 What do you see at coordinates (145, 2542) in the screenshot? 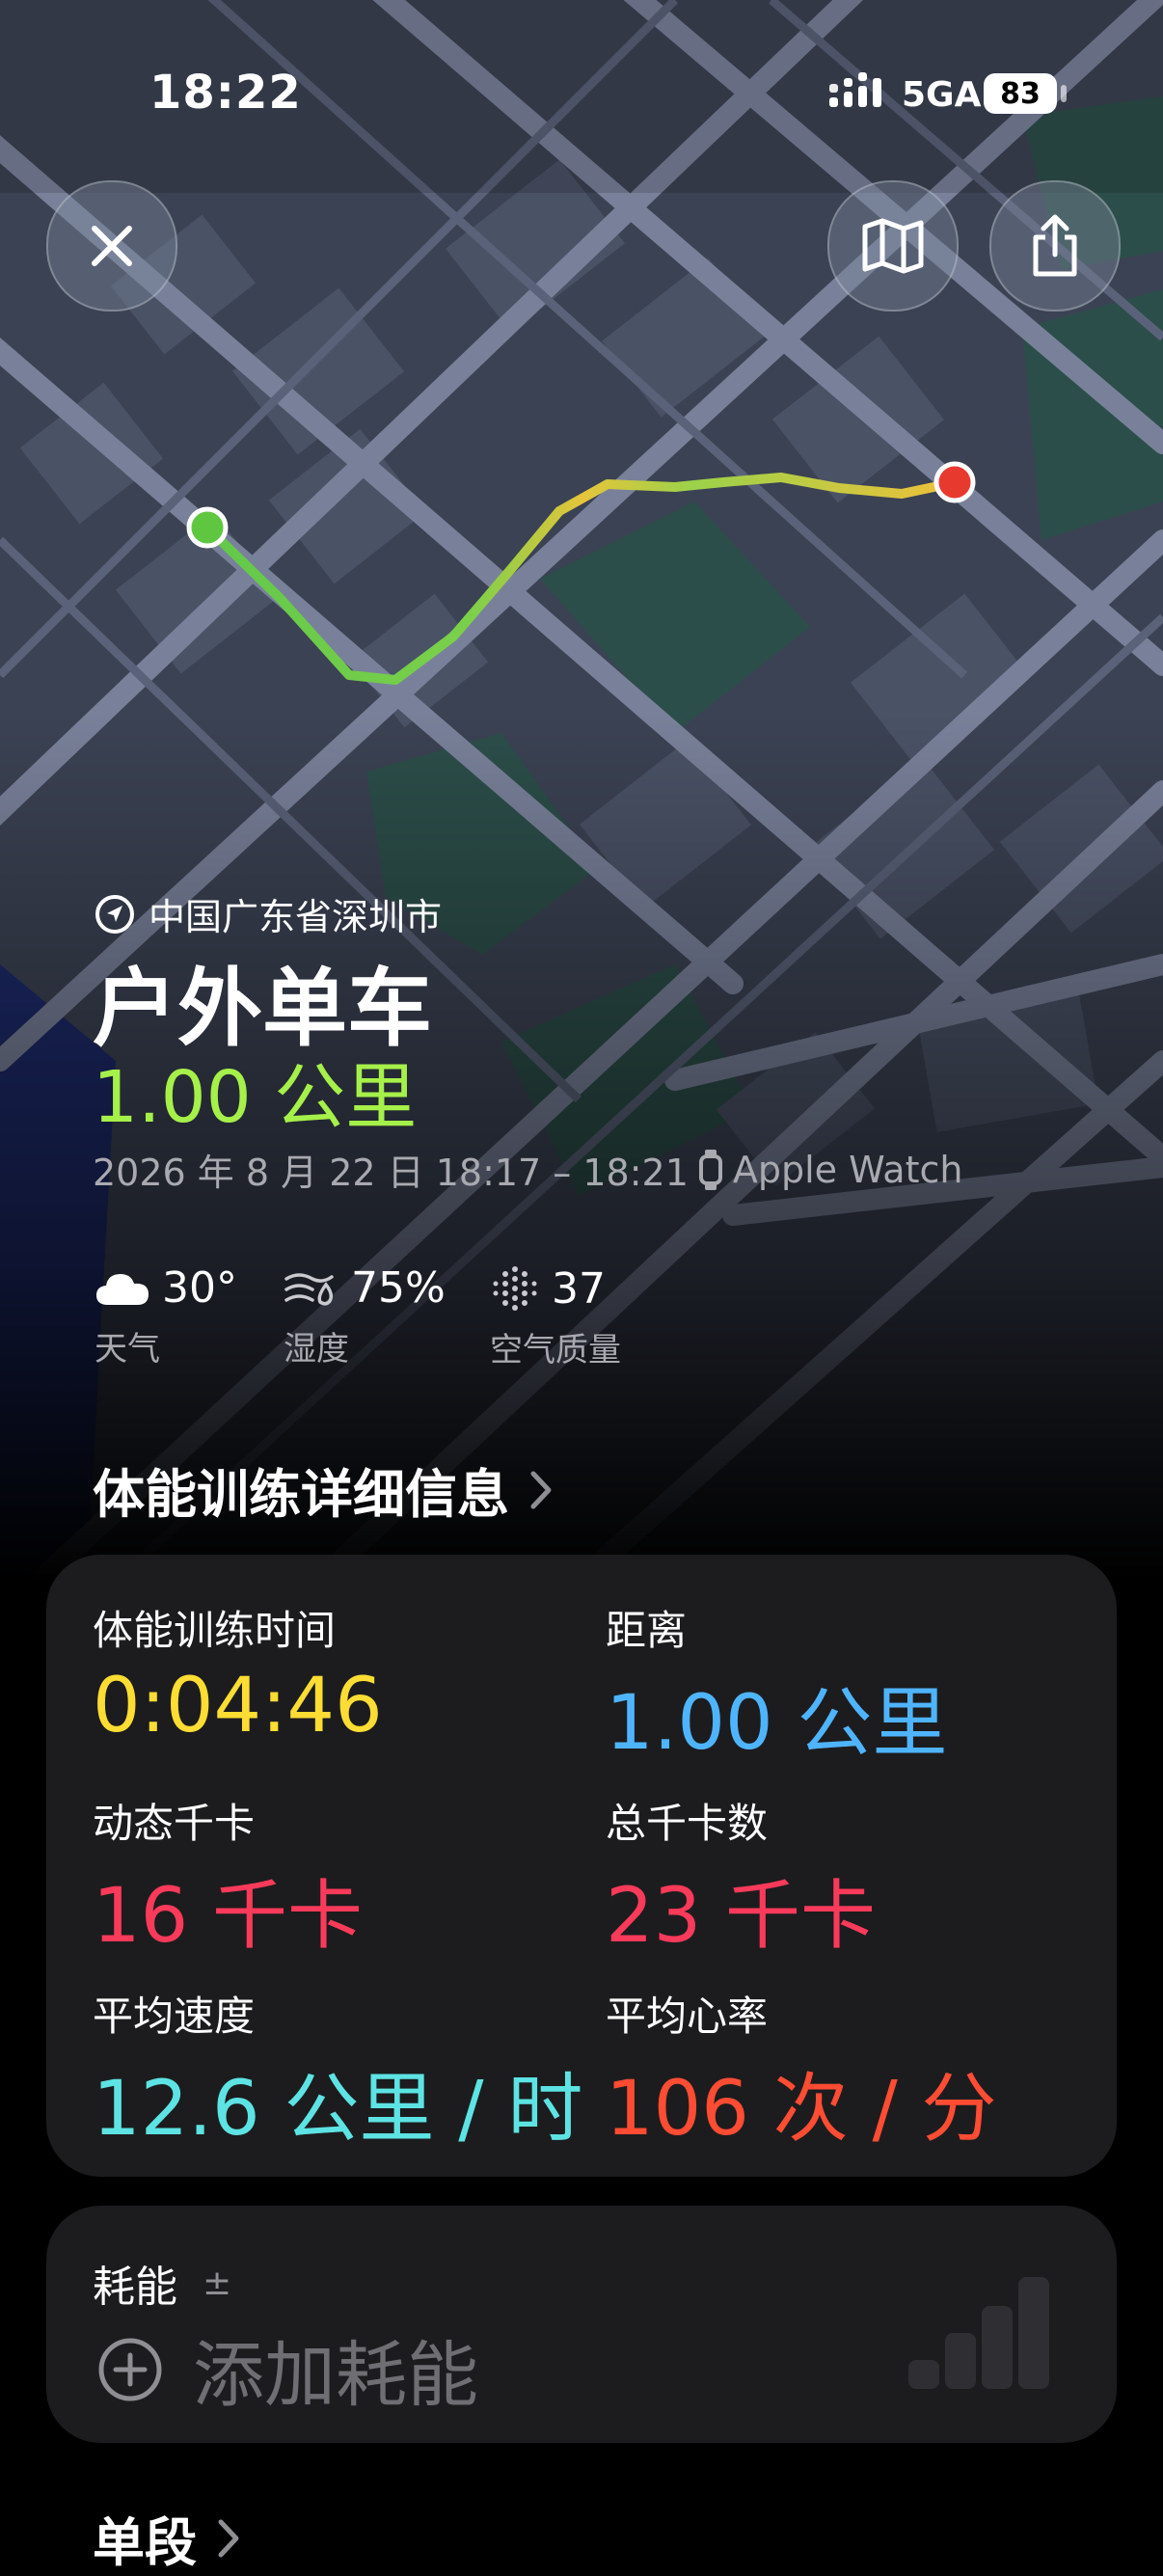
I see `segments-title: 单段` at bounding box center [145, 2542].